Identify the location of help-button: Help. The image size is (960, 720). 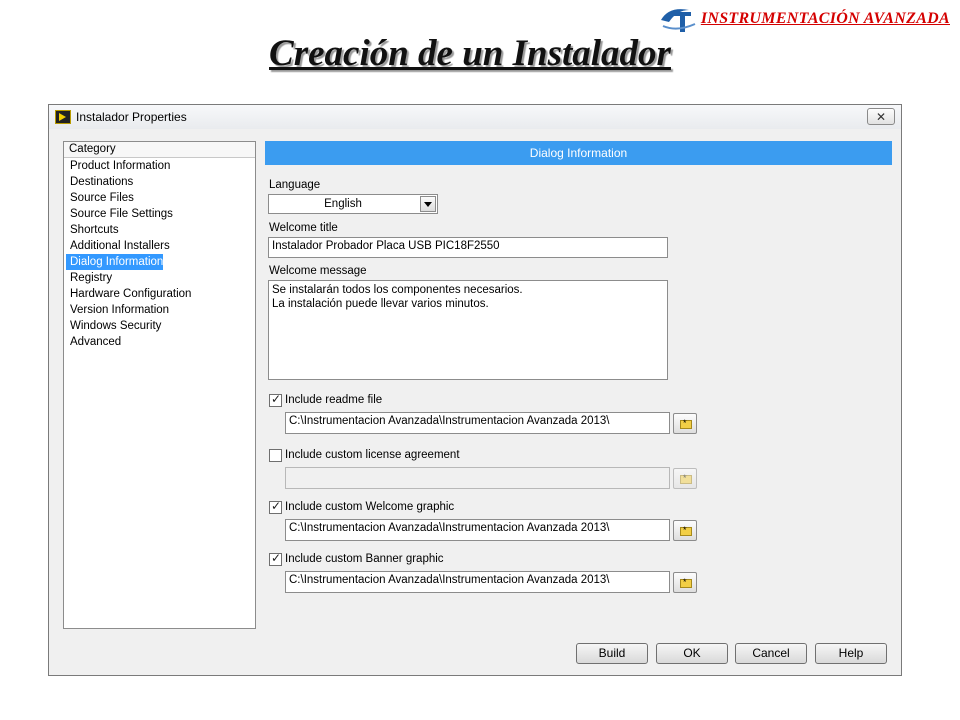
(851, 653).